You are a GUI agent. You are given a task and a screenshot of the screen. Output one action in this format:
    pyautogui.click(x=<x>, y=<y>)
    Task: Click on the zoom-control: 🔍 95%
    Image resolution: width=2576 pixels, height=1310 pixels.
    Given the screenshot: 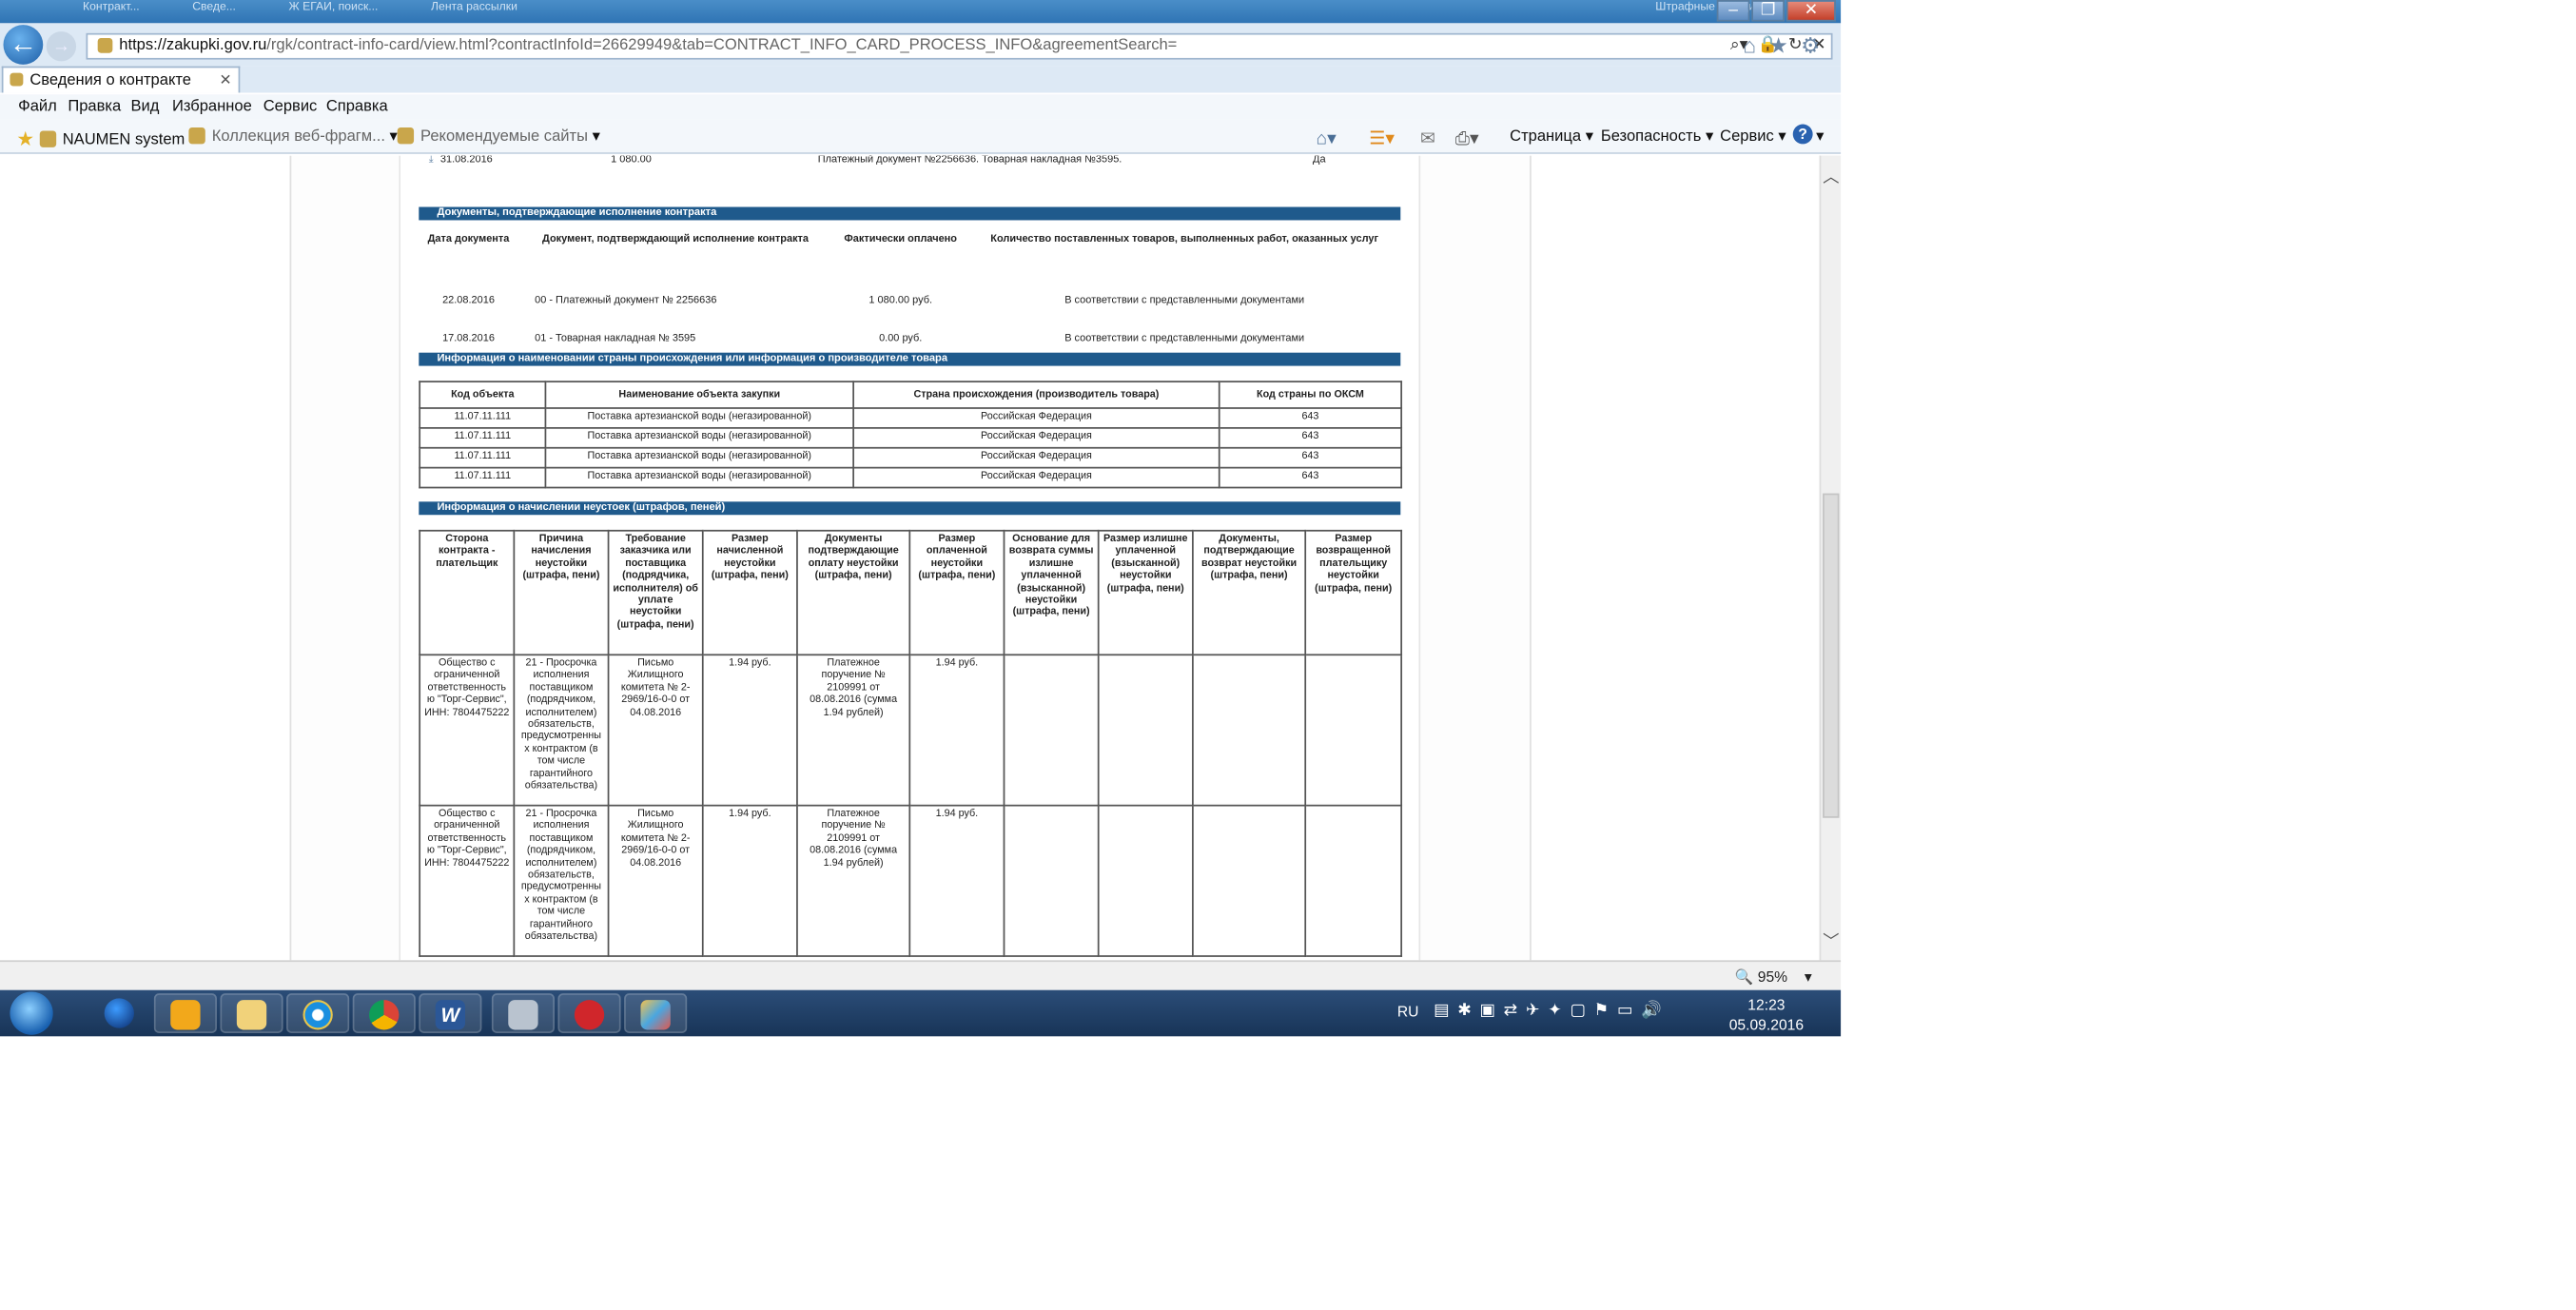 What is the action you would take?
    pyautogui.click(x=1761, y=977)
    